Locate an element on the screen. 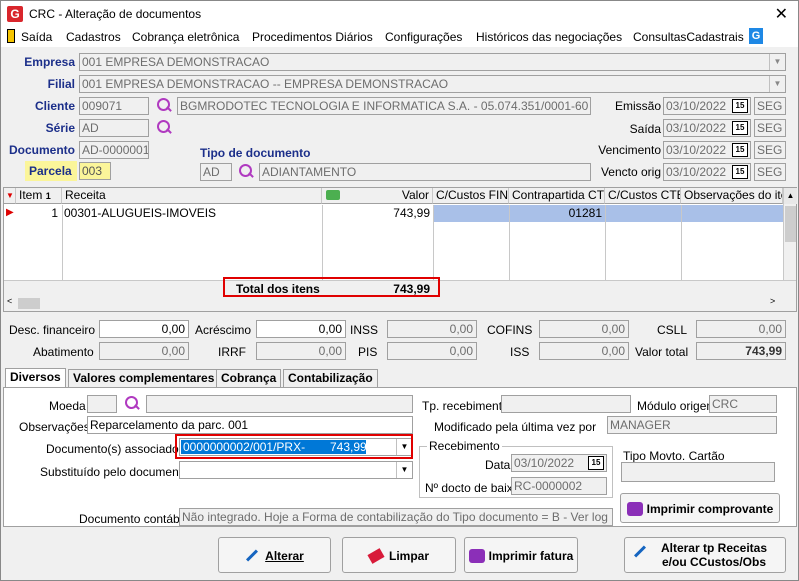  printer-icon is located at coordinates (476, 555).